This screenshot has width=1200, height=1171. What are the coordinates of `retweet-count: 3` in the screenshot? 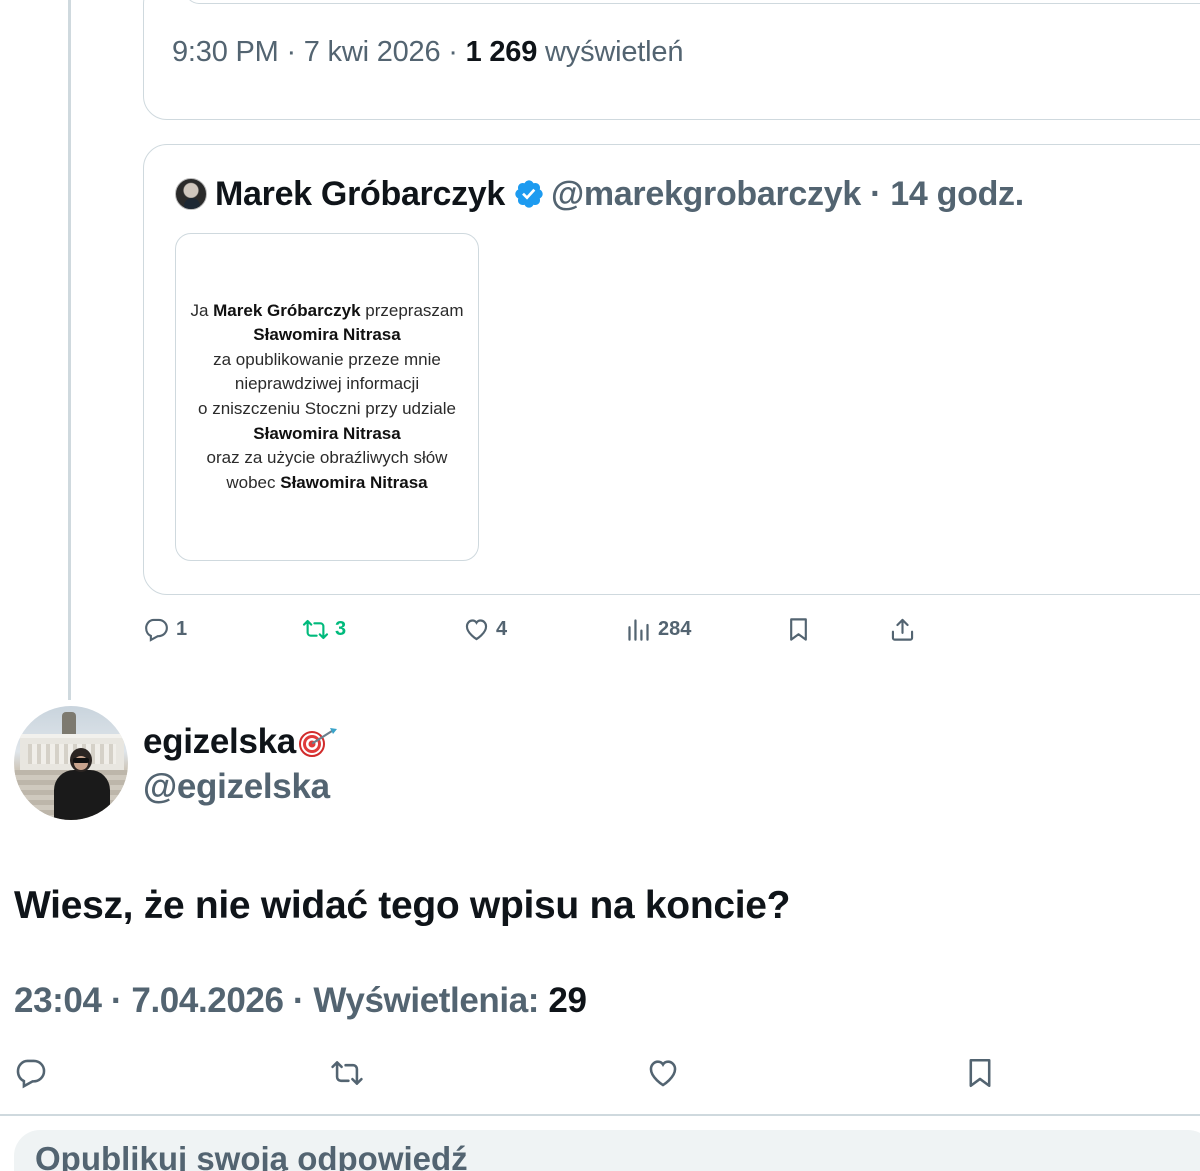 It's located at (341, 629).